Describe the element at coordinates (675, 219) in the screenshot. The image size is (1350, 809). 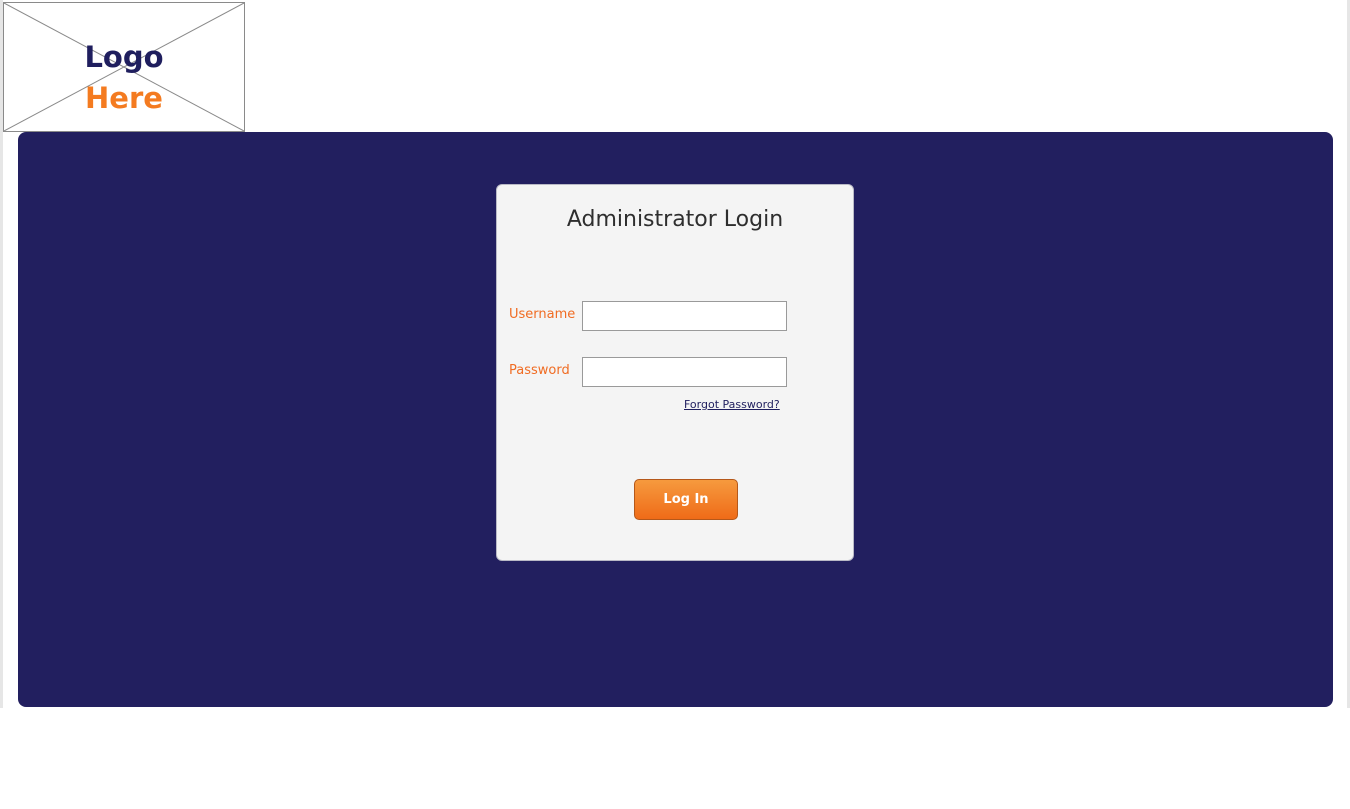
I see `login-title: Administrator Login` at that location.